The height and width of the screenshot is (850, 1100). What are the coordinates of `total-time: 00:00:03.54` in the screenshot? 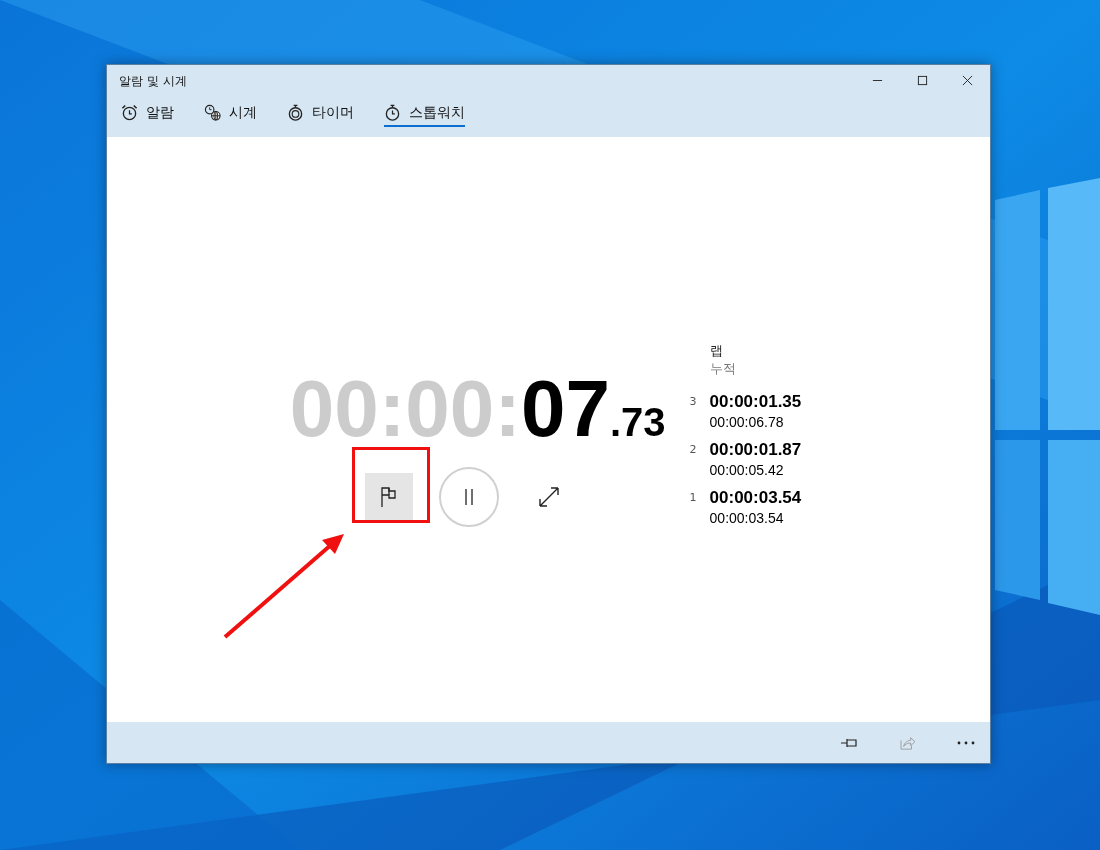 It's located at (747, 517).